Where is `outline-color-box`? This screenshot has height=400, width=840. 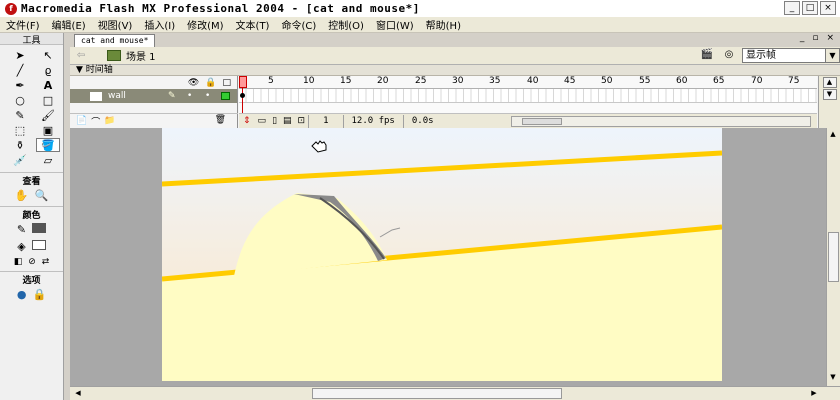 outline-color-box is located at coordinates (225, 96).